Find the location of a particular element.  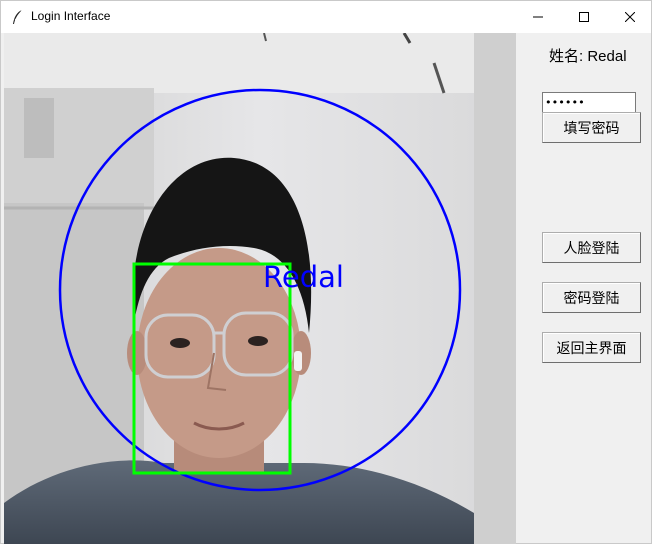

face-login-button: 人脸登陆 is located at coordinates (591, 247).